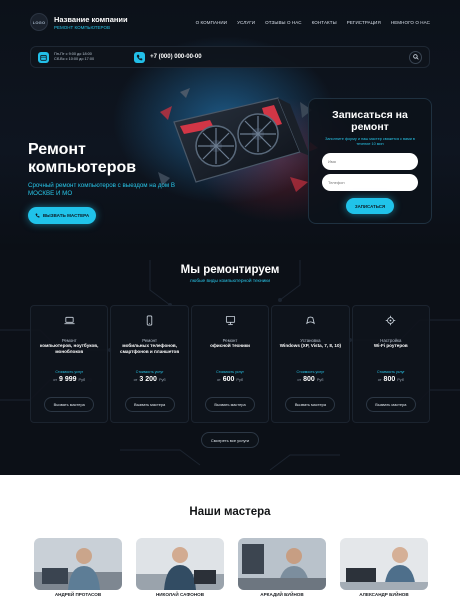  What do you see at coordinates (82, 27) in the screenshot?
I see `company-tagline: РЕМОНТ КОМПЬЮТЕРОВ` at bounding box center [82, 27].